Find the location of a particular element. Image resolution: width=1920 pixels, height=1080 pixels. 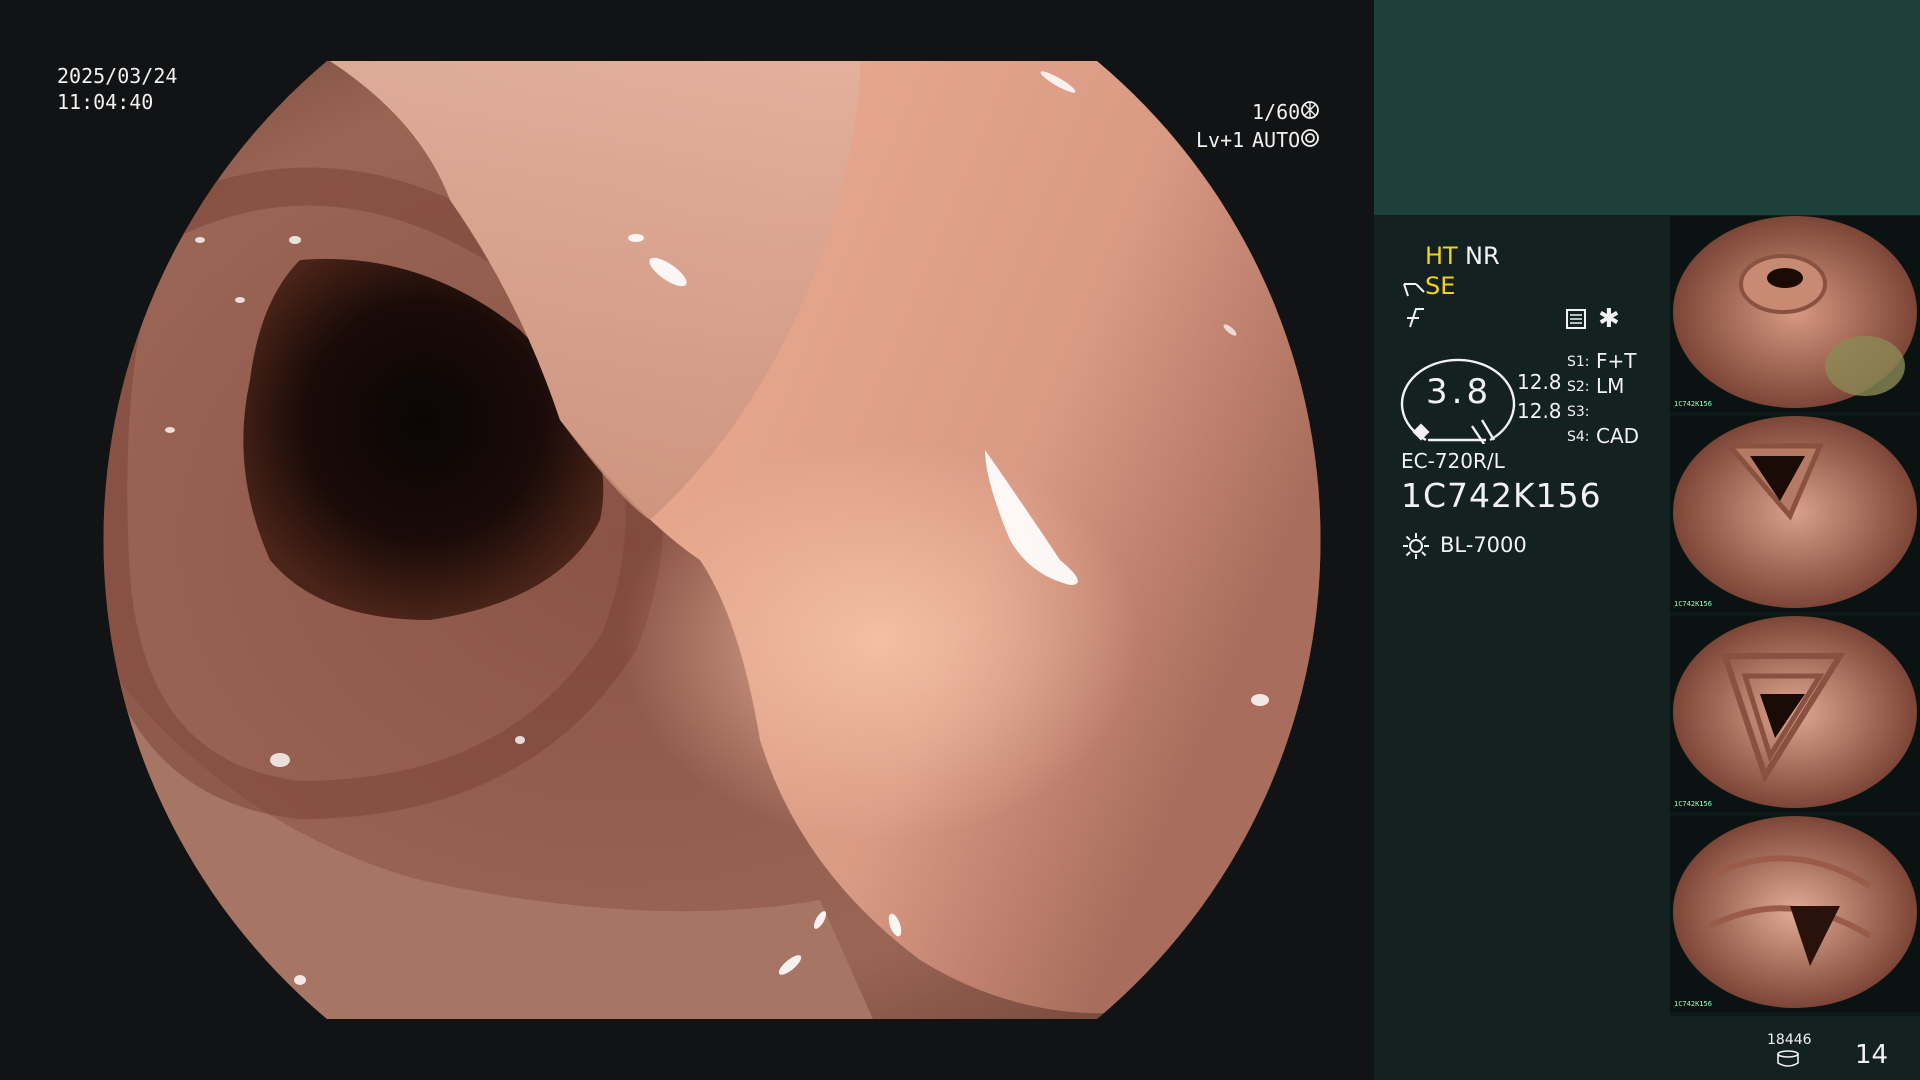

scope-model: EC-720R/L is located at coordinates (1453, 461).